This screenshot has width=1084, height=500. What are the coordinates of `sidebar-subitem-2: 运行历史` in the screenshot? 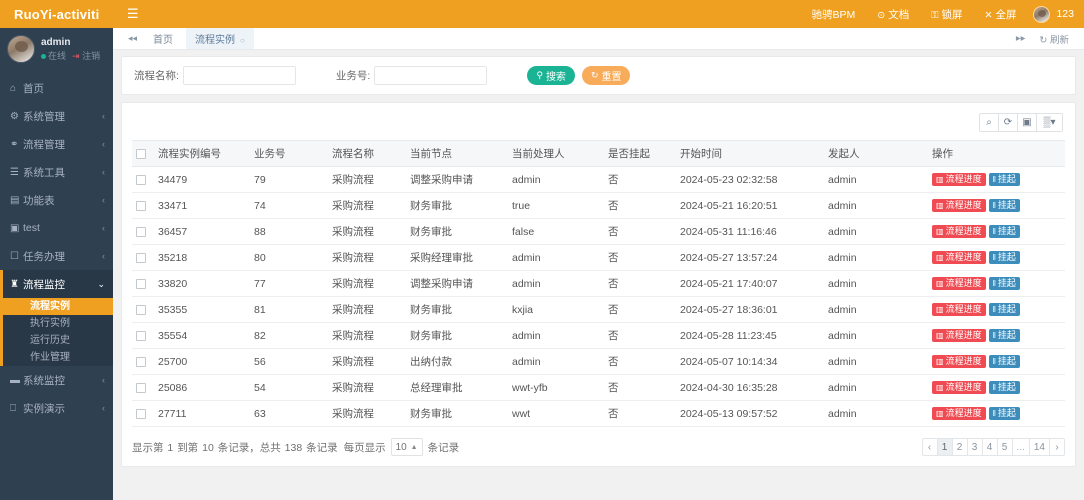 It's located at (56, 340).